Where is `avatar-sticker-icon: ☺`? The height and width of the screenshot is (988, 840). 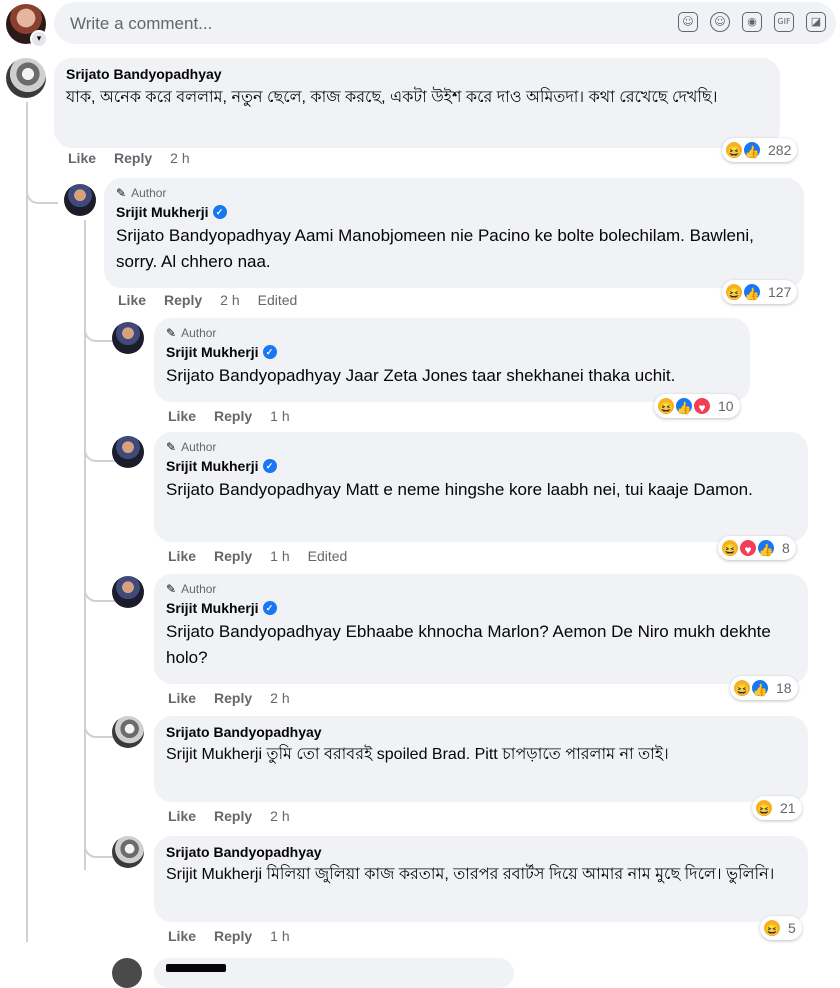 avatar-sticker-icon: ☺ is located at coordinates (688, 22).